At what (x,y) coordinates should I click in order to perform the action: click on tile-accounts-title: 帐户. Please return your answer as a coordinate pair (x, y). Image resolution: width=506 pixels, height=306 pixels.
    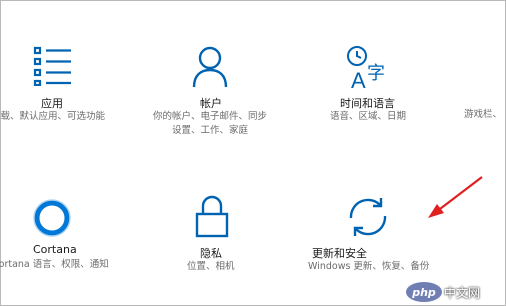
    Looking at the image, I should click on (211, 103).